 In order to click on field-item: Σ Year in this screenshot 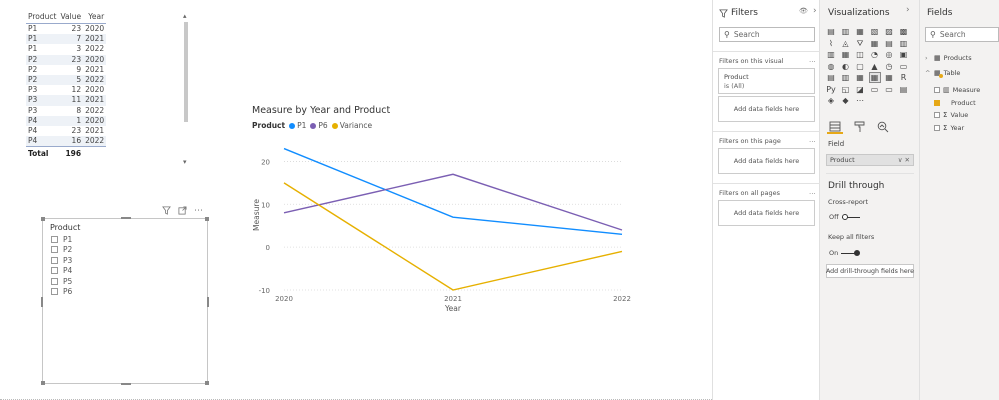, I will do `click(949, 128)`.